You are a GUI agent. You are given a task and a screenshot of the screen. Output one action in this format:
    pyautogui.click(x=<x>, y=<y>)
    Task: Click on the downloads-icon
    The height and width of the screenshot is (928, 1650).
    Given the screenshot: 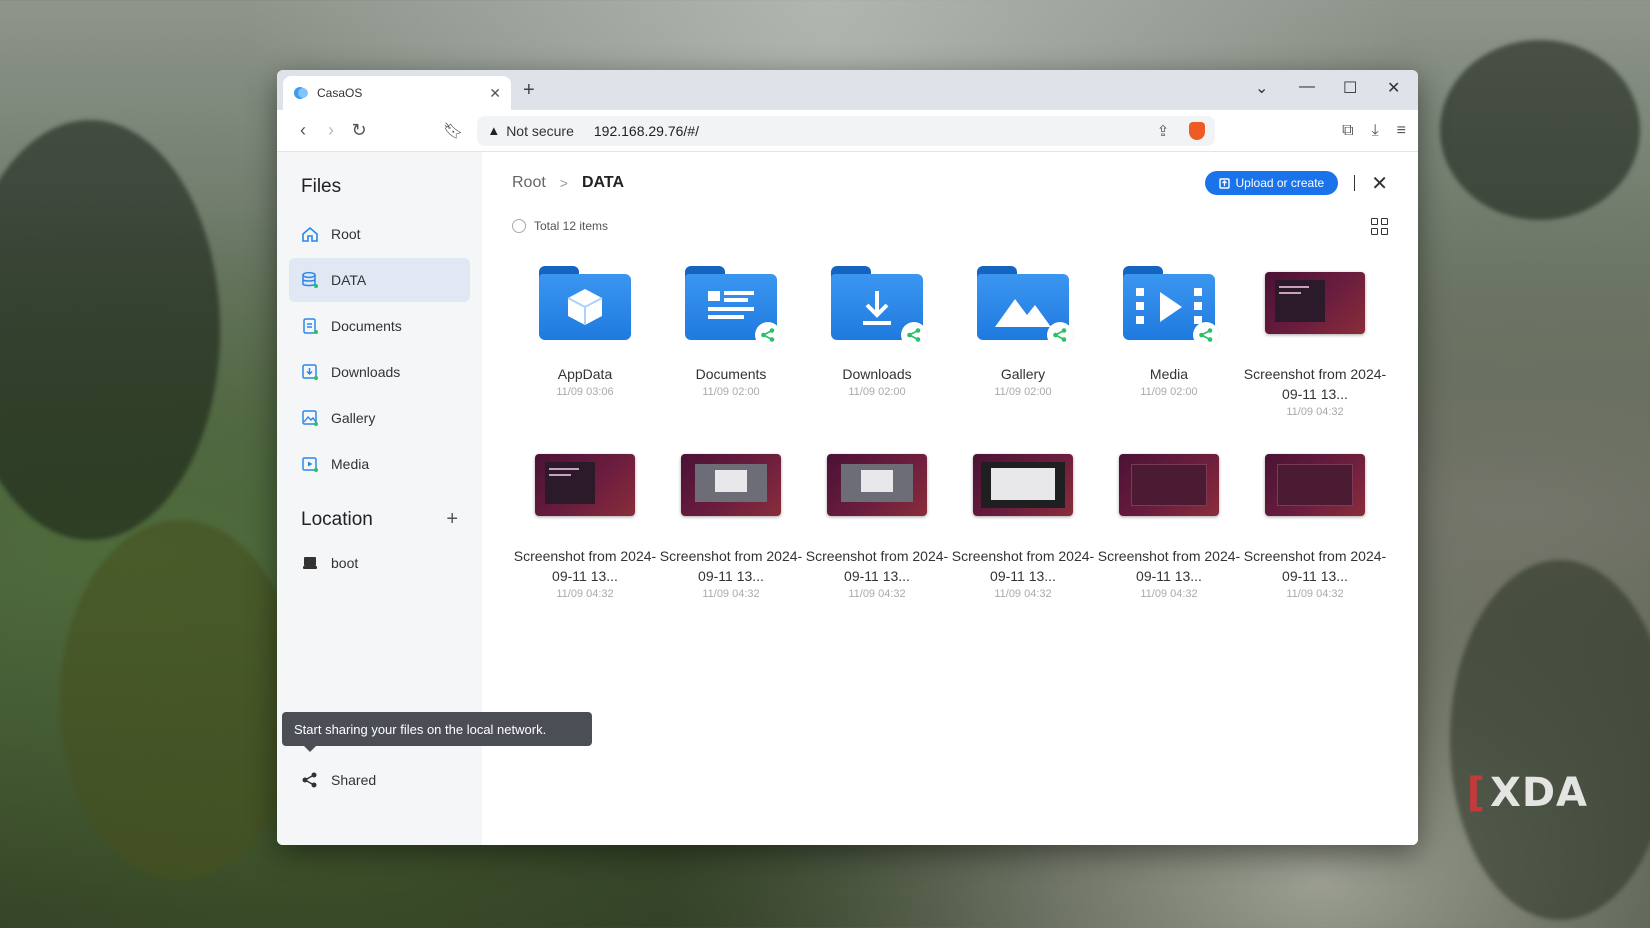 What is the action you would take?
    pyautogui.click(x=310, y=372)
    